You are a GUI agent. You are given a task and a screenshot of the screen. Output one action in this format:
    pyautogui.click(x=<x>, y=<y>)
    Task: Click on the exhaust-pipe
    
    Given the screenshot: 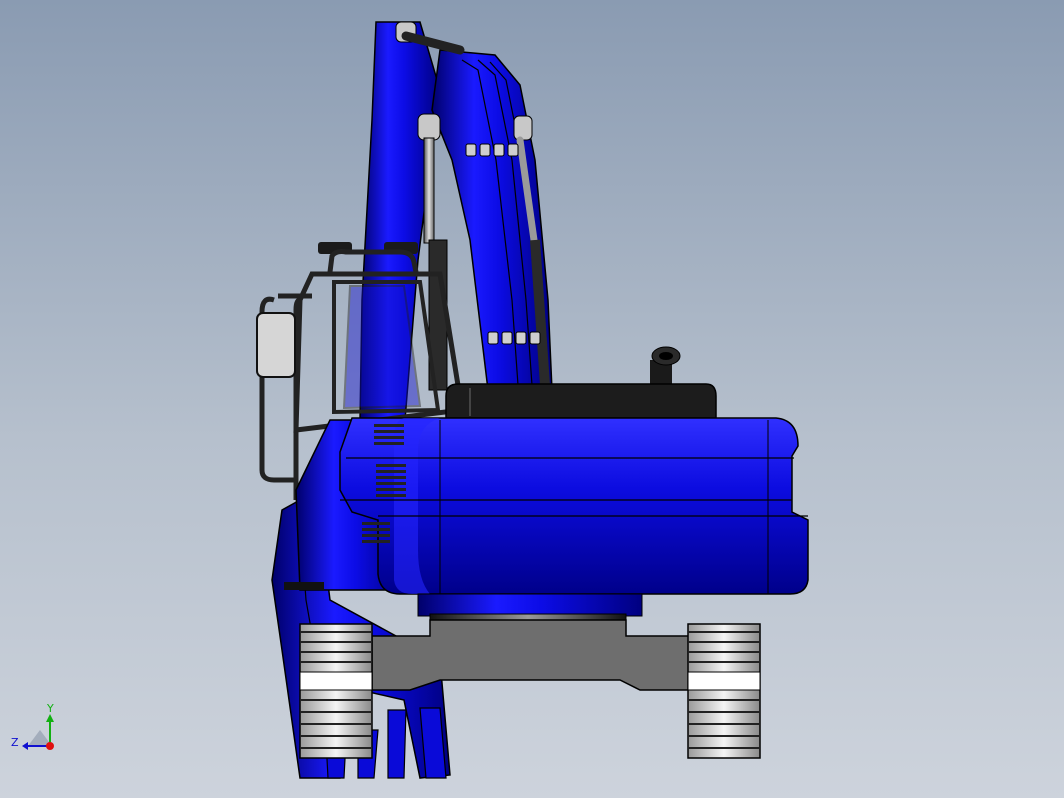 What is the action you would take?
    pyautogui.click(x=665, y=365)
    